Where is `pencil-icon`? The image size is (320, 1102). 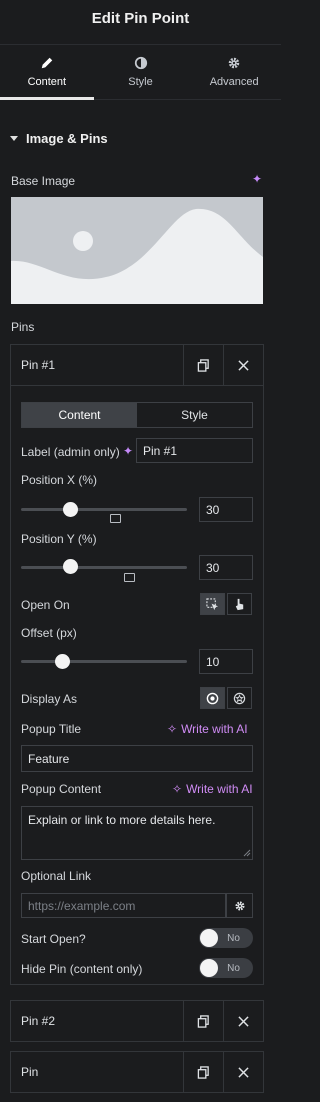
pencil-icon is located at coordinates (47, 63).